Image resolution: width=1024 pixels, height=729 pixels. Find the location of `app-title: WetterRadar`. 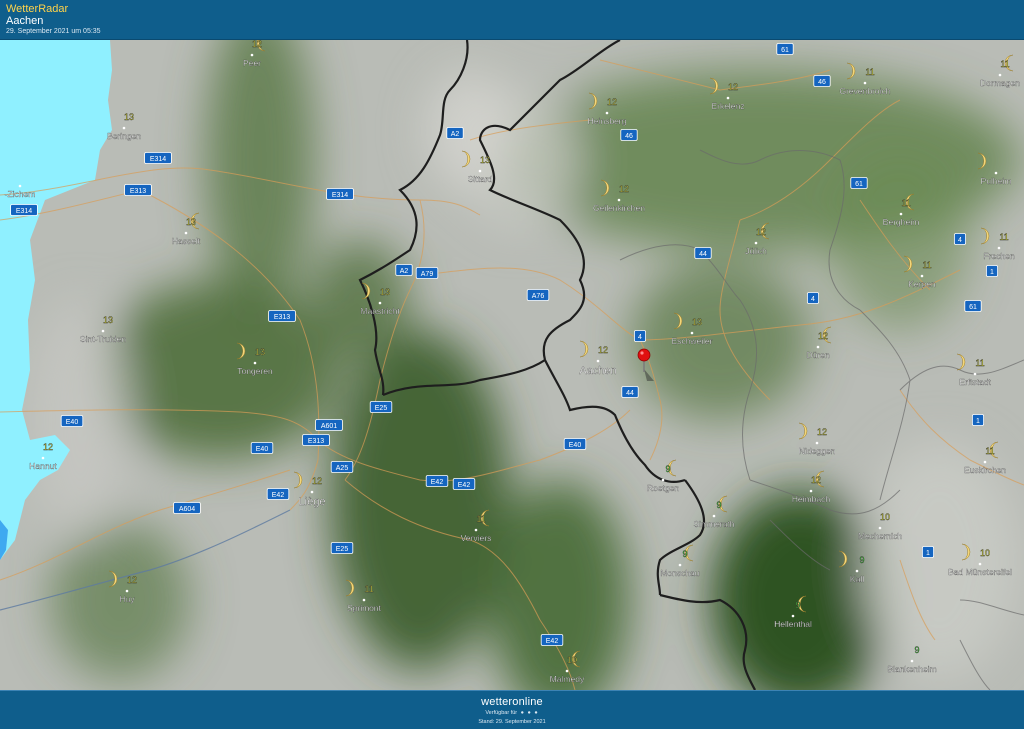

app-title: WetterRadar is located at coordinates (37, 9).